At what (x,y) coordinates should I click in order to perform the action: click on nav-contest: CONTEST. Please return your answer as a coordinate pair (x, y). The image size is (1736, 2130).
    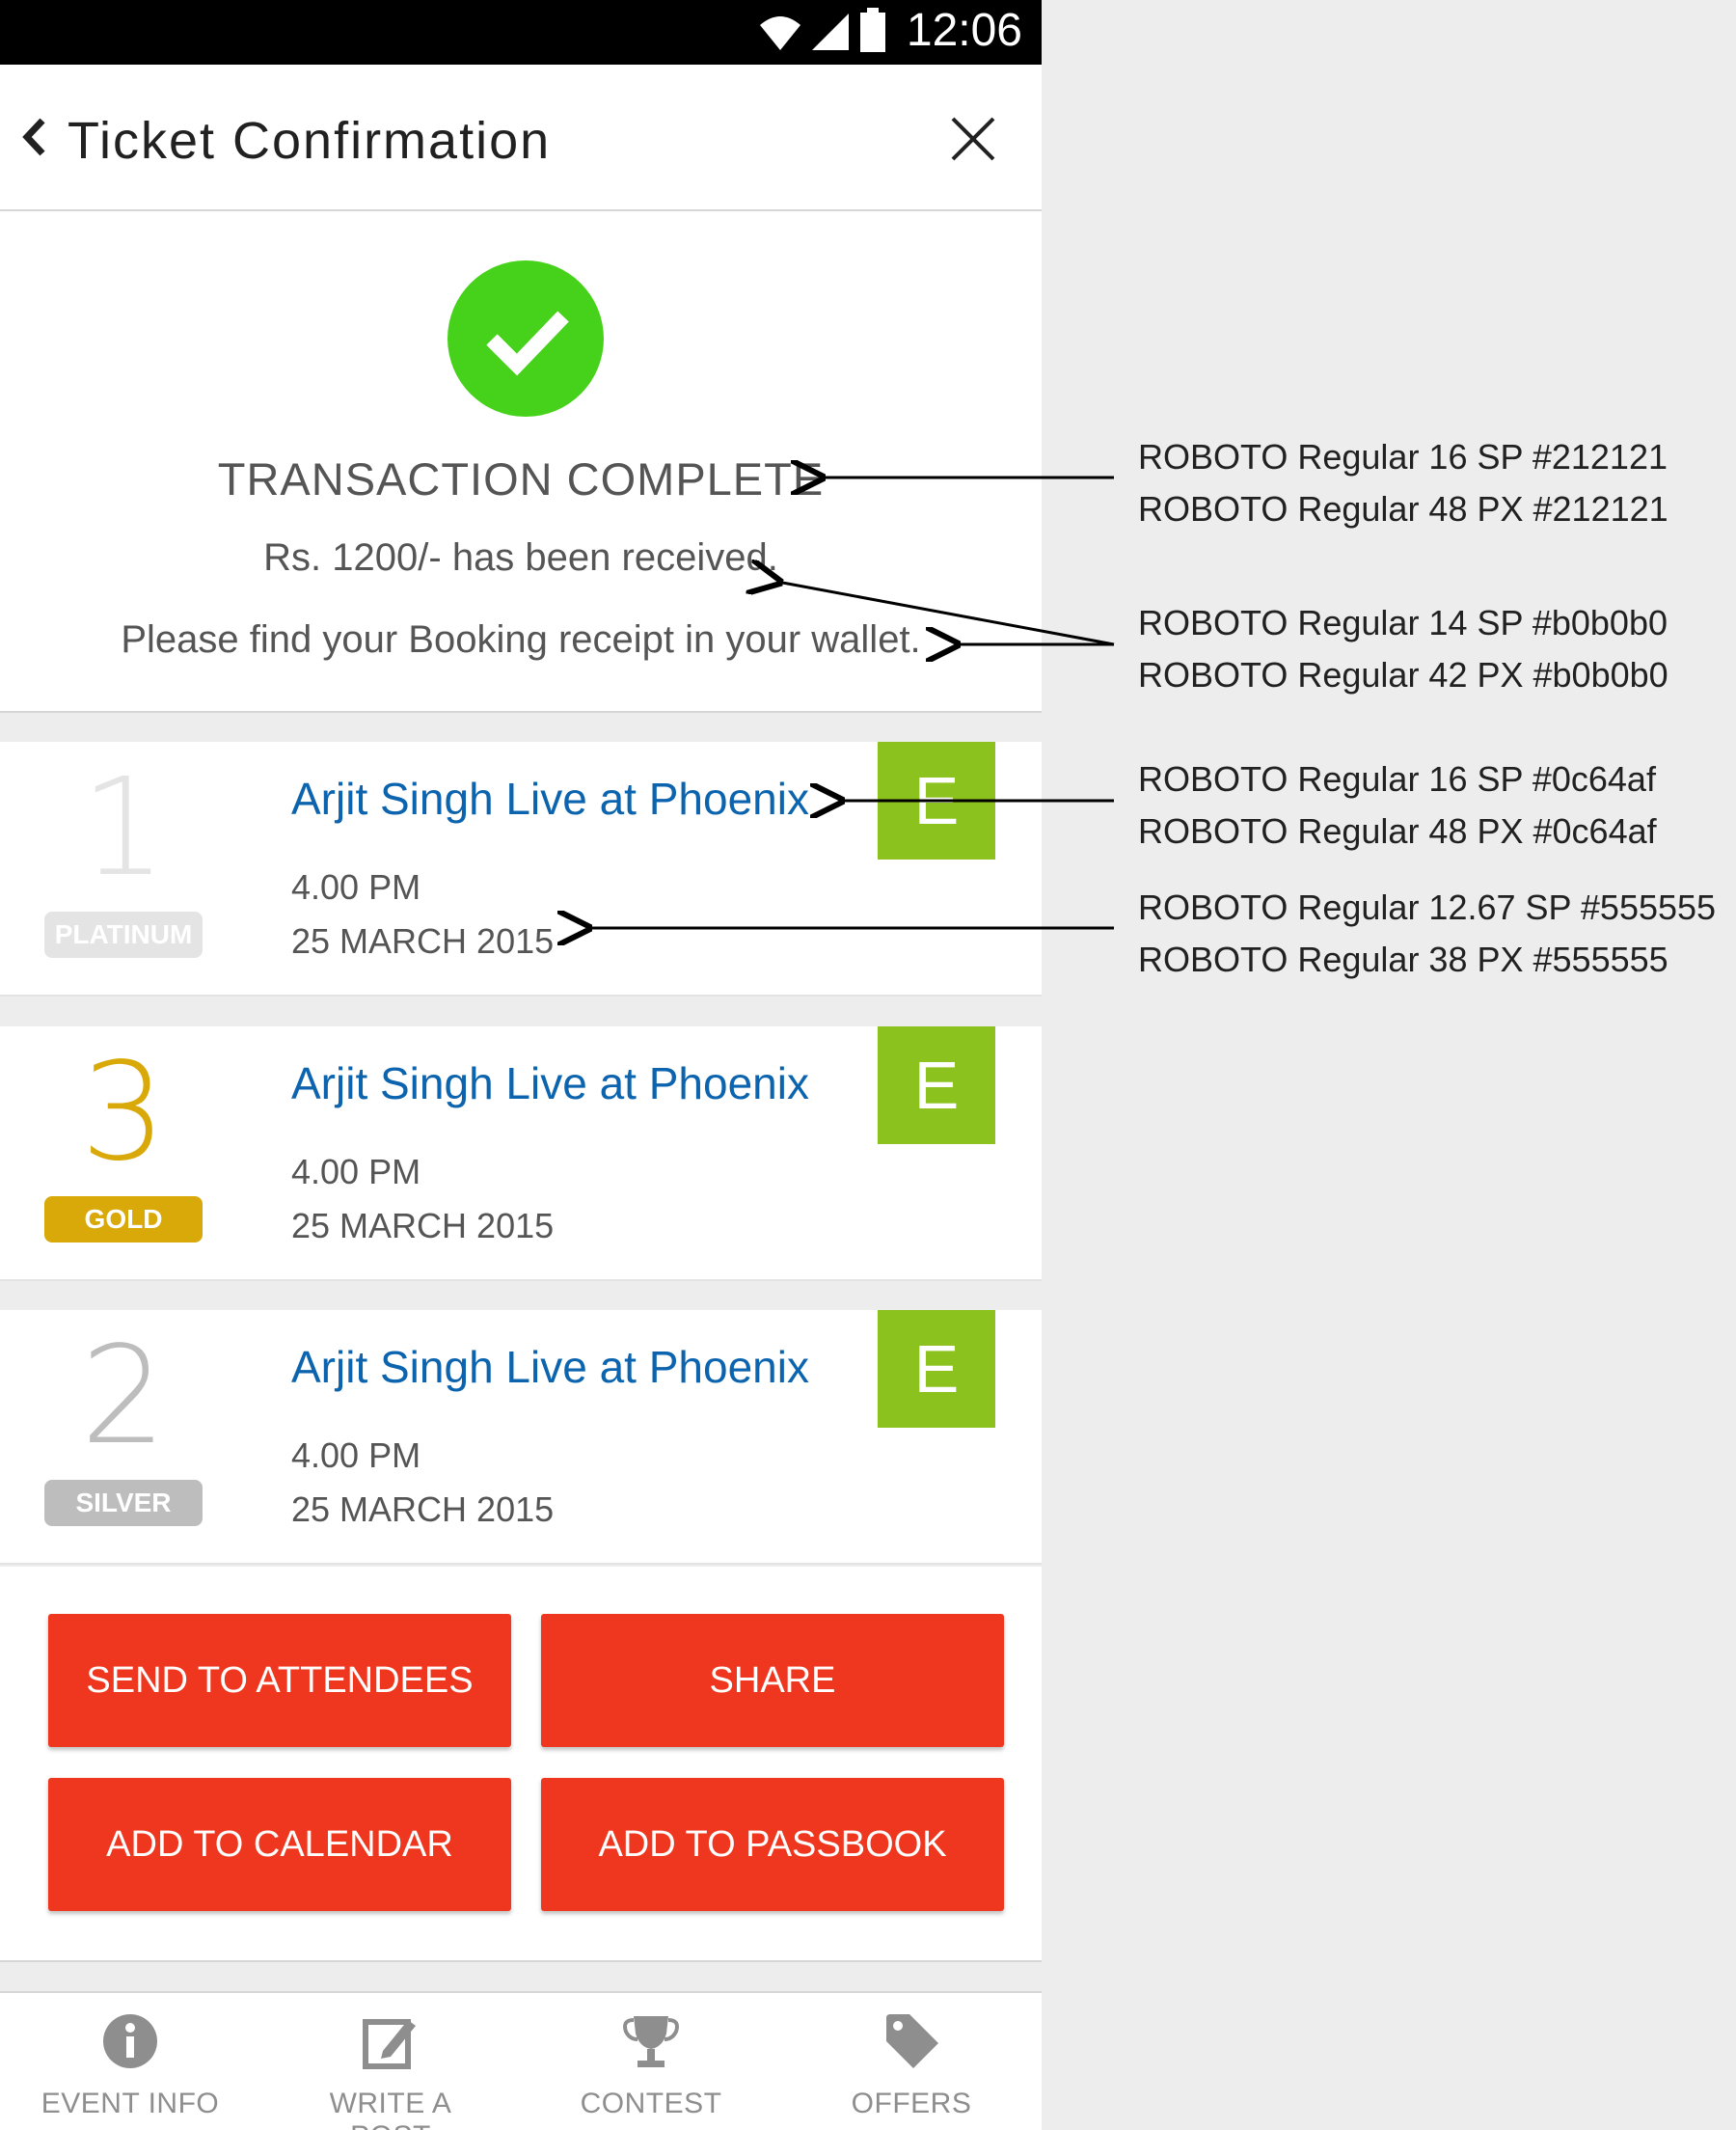
    Looking at the image, I should click on (651, 2061).